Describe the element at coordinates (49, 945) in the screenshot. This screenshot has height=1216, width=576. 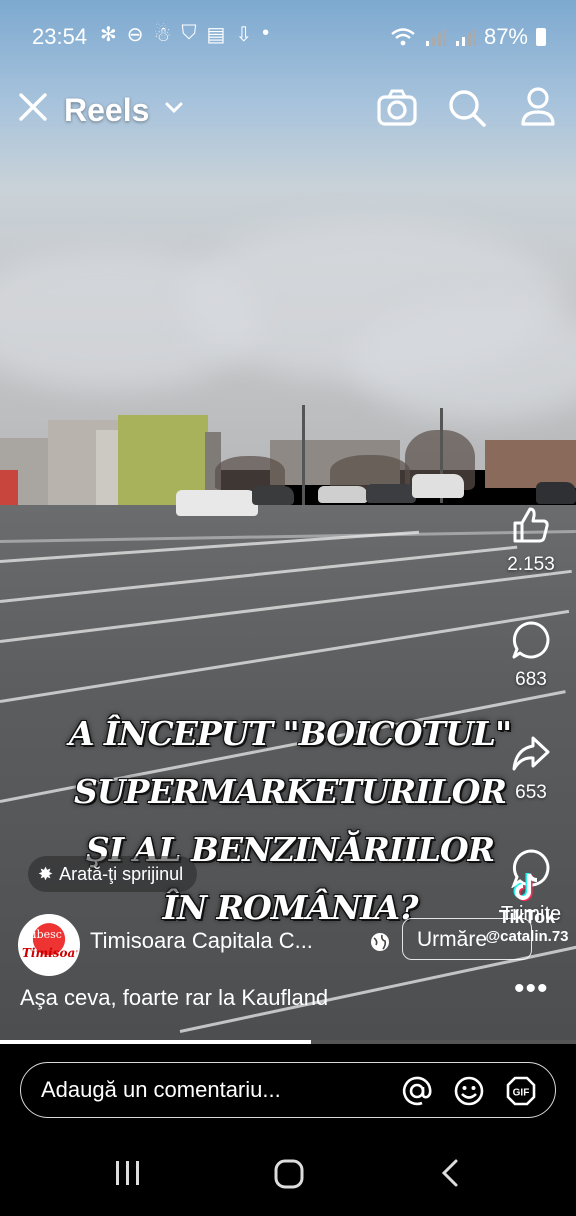
I see `avatar: iubesc Timisoara` at that location.